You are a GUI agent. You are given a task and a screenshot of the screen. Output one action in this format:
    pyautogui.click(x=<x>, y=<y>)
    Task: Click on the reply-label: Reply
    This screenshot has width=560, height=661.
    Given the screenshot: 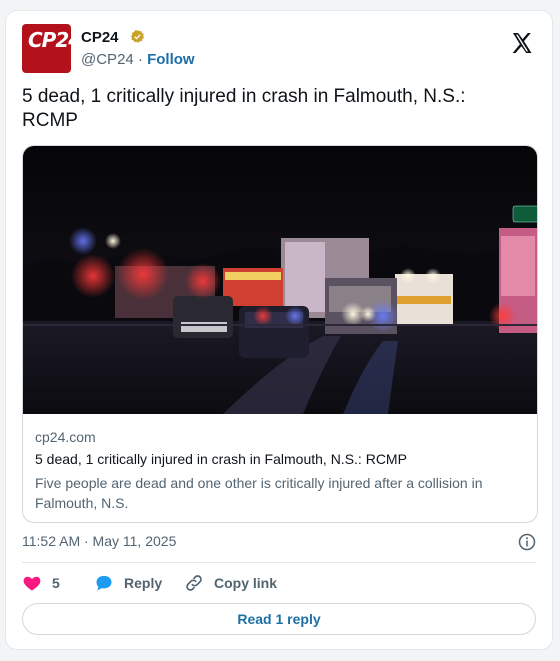 What is the action you would take?
    pyautogui.click(x=143, y=583)
    